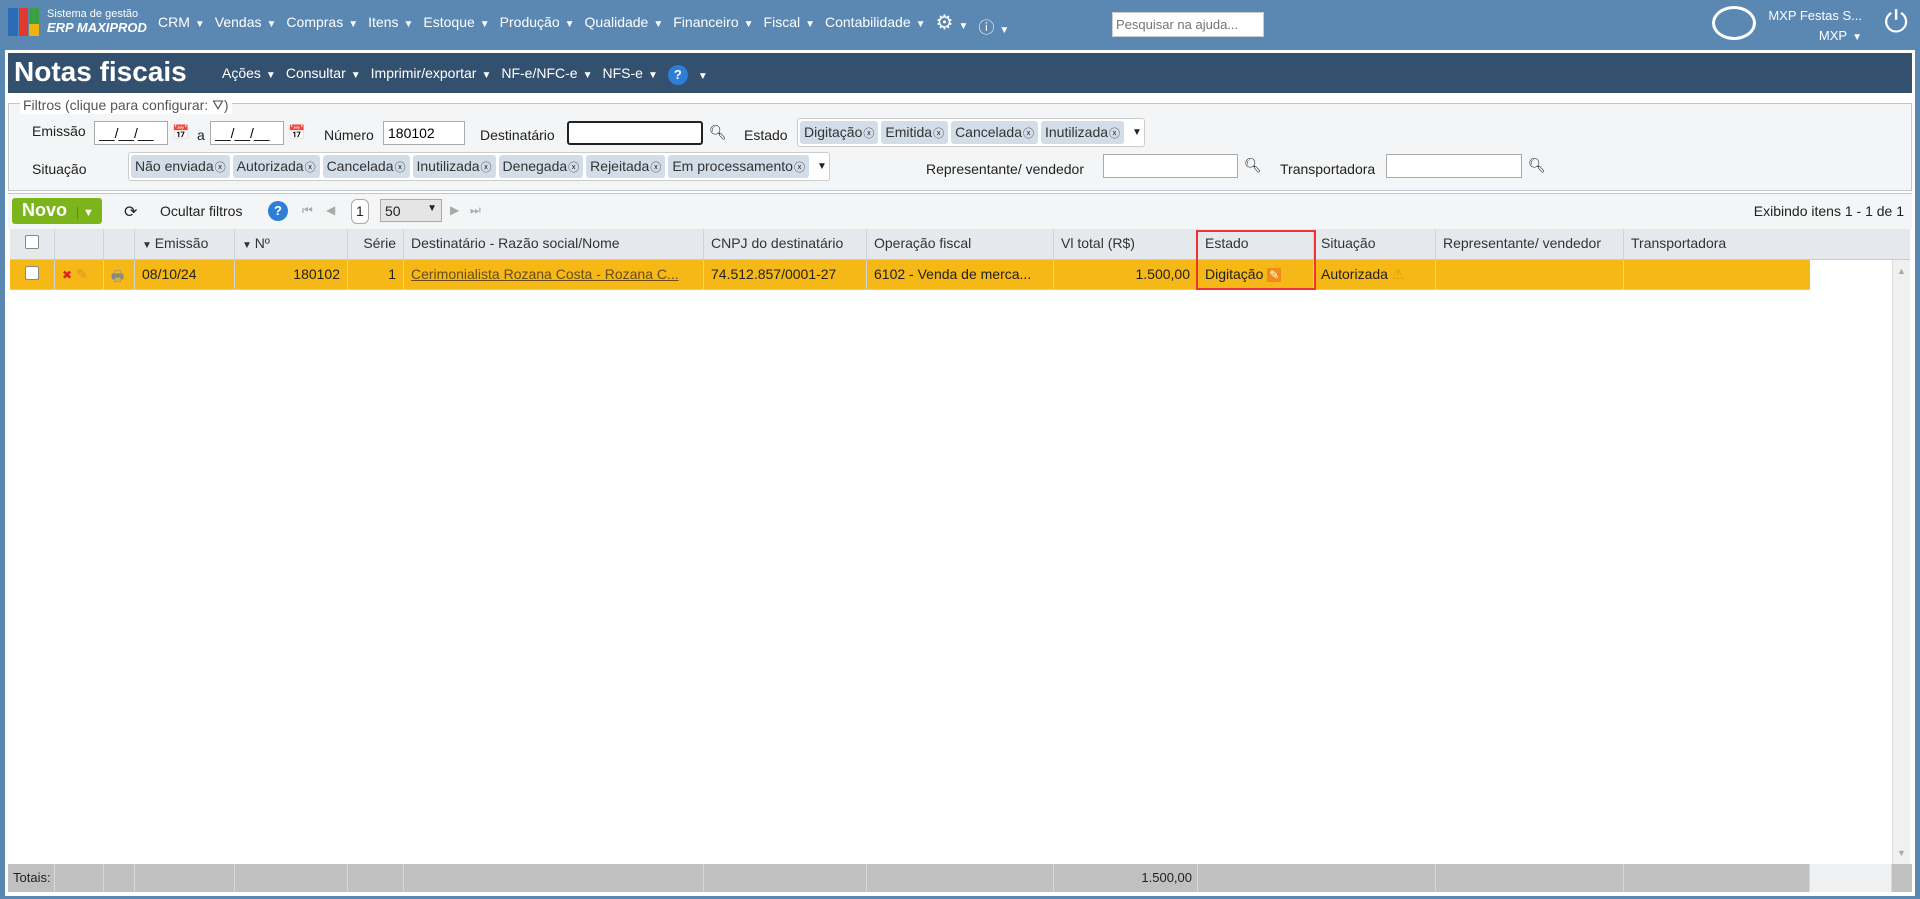 This screenshot has height=899, width=1920. What do you see at coordinates (119, 274) in the screenshot?
I see `print-icon: 🖶` at bounding box center [119, 274].